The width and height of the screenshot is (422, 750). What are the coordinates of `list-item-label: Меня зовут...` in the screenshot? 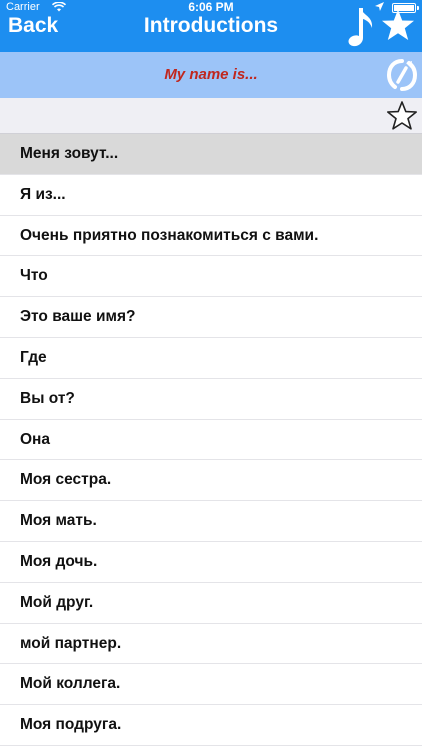 It's located at (69, 153).